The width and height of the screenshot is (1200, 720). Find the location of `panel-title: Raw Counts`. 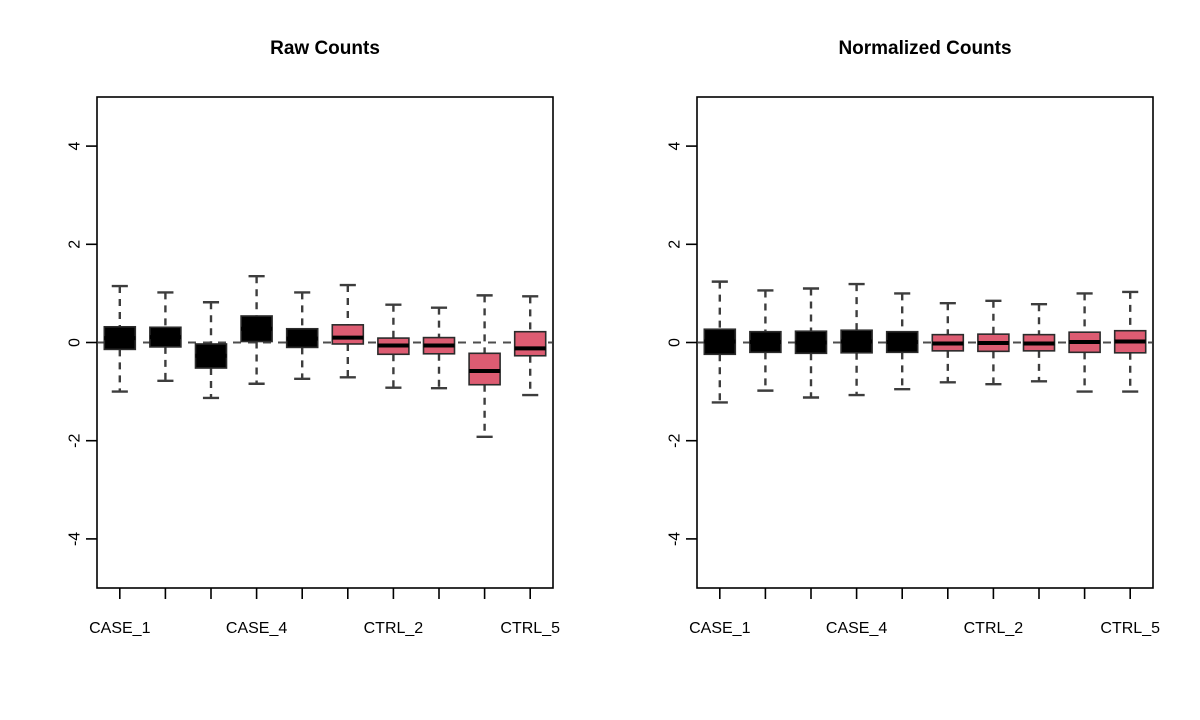

panel-title: Raw Counts is located at coordinates (325, 48).